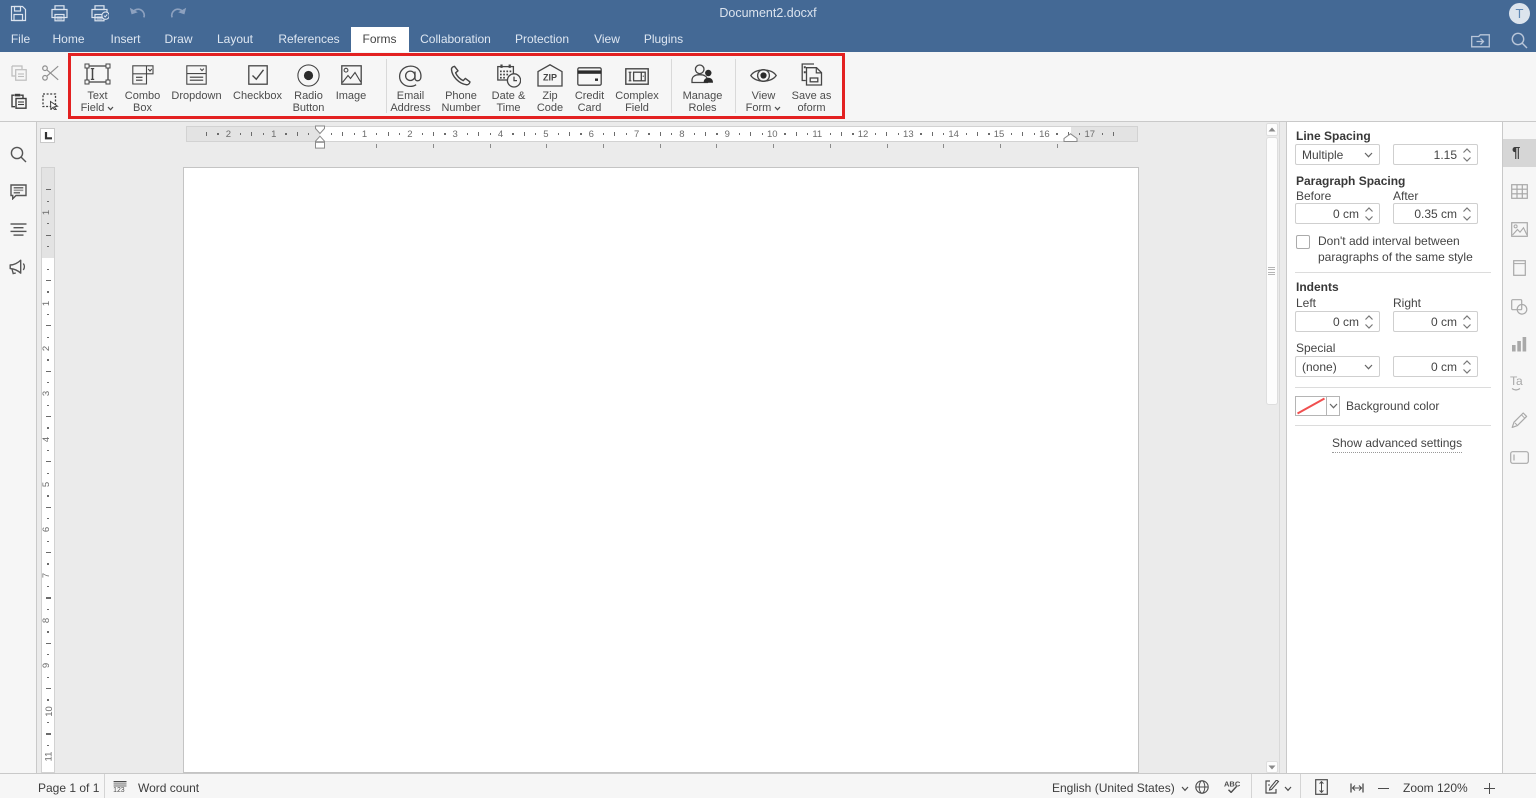  Describe the element at coordinates (119, 790) in the screenshot. I see `svg-text: 123` at that location.